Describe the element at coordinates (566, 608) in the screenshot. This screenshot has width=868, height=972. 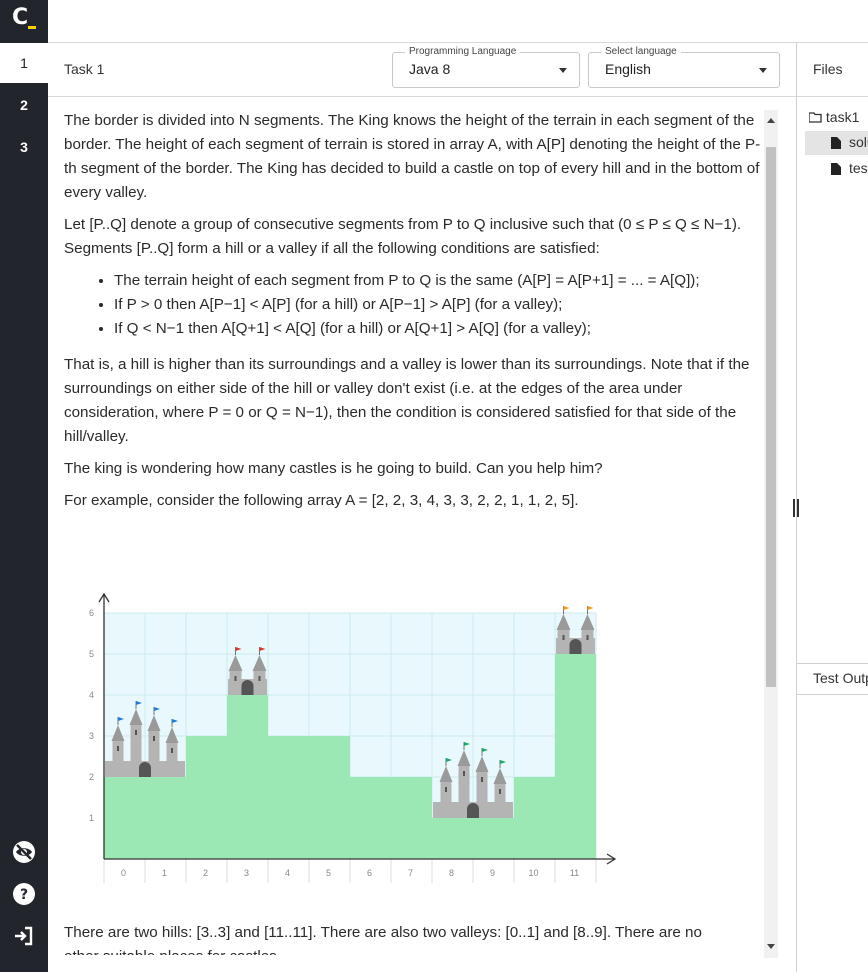
I see `castle-3-t1-flag` at that location.